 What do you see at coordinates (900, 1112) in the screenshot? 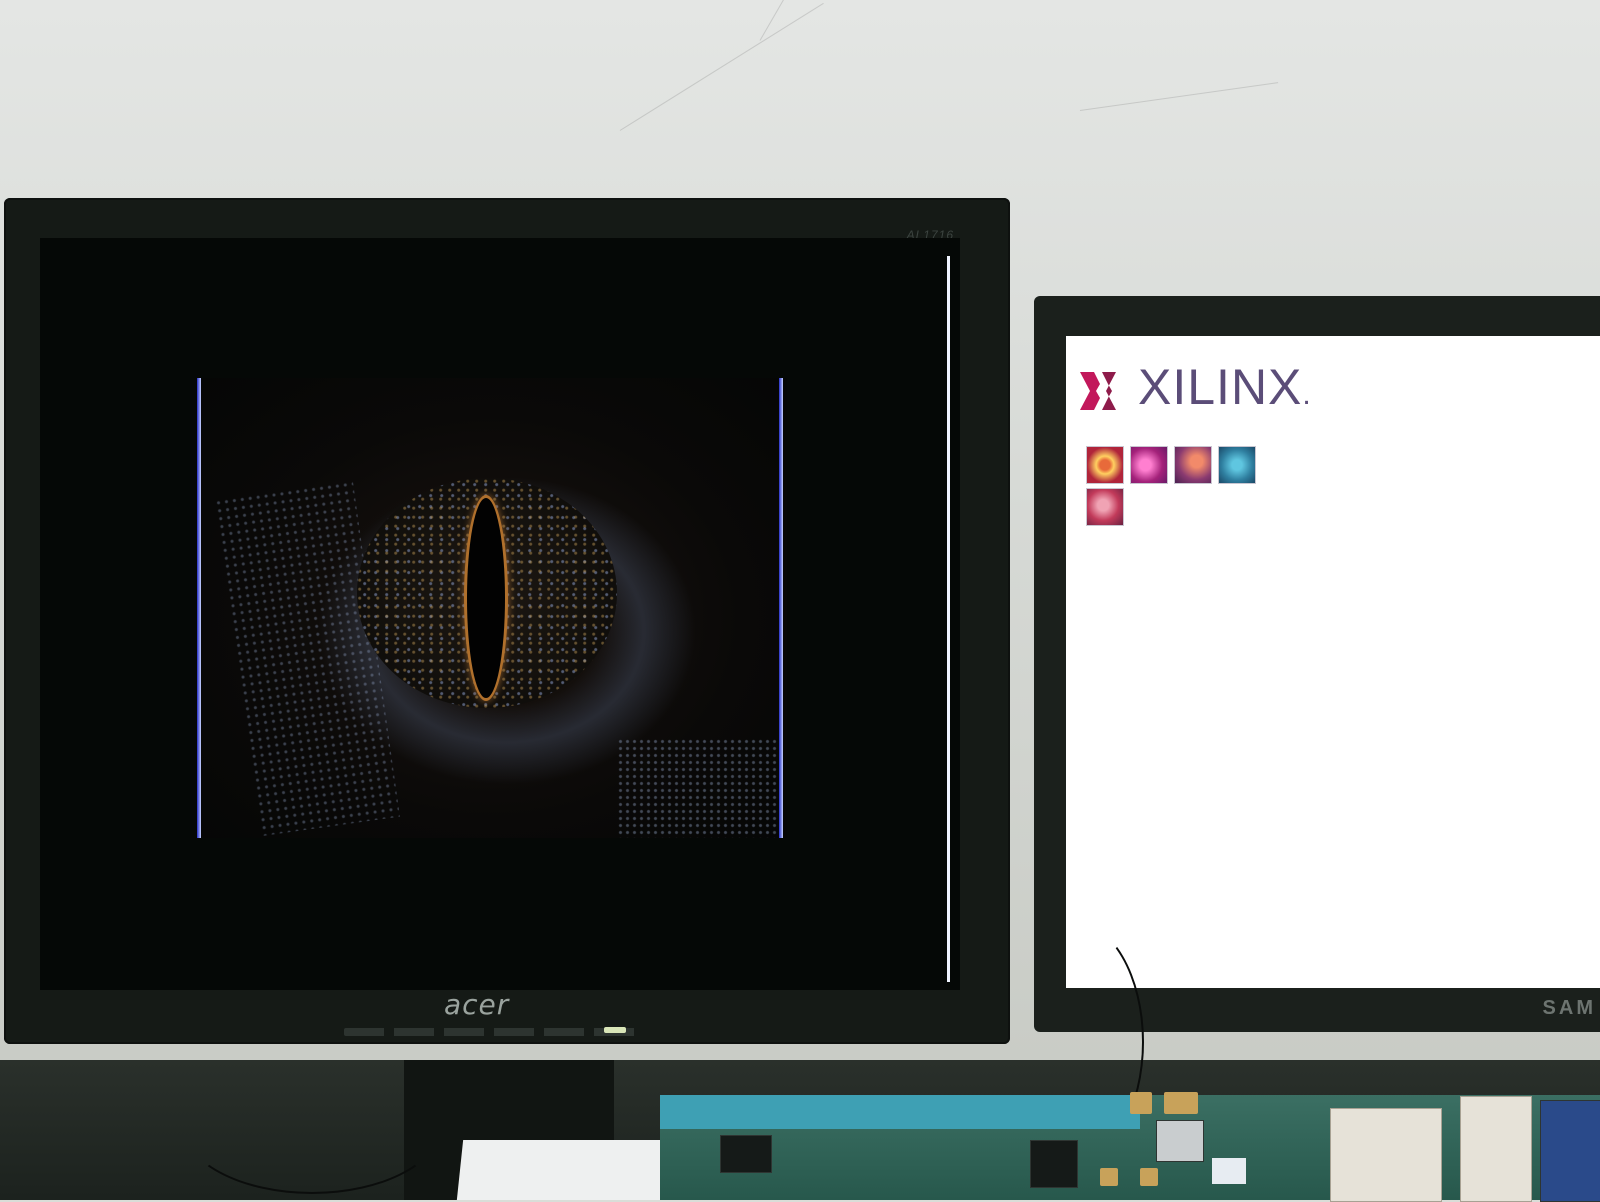
I see `board-edge` at bounding box center [900, 1112].